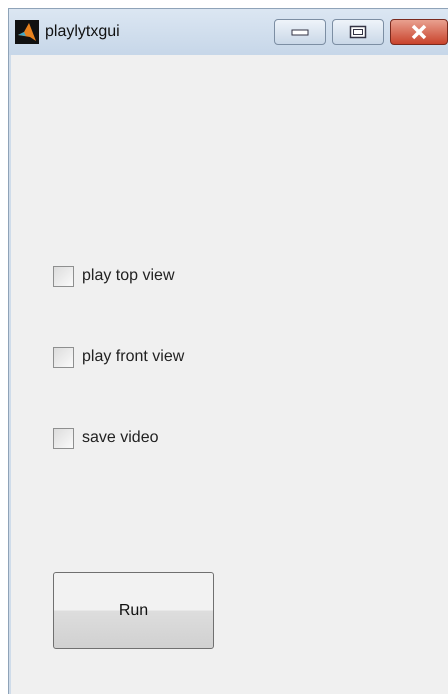 The width and height of the screenshot is (448, 694). Describe the element at coordinates (83, 32) in the screenshot. I see `window-title: playlytxgui` at that location.